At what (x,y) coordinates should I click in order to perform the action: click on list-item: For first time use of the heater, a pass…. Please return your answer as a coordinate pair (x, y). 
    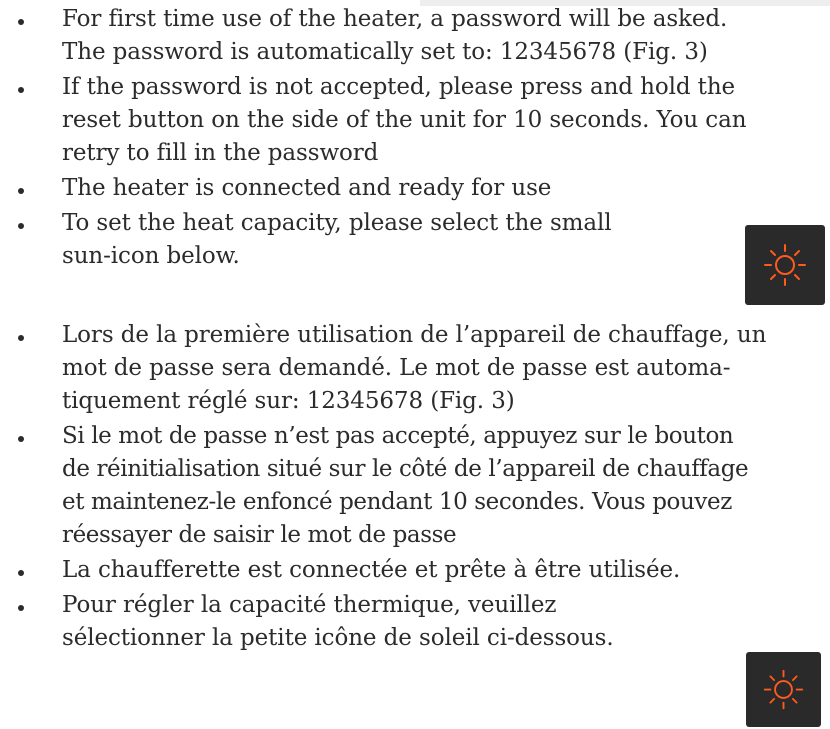
    Looking at the image, I should click on (415, 36).